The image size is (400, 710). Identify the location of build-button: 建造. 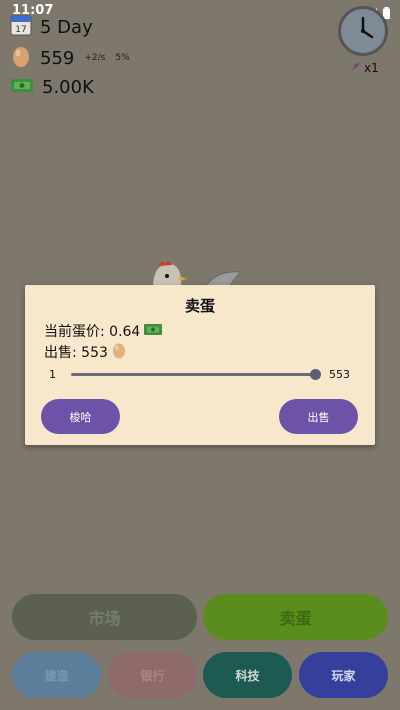
(56, 675).